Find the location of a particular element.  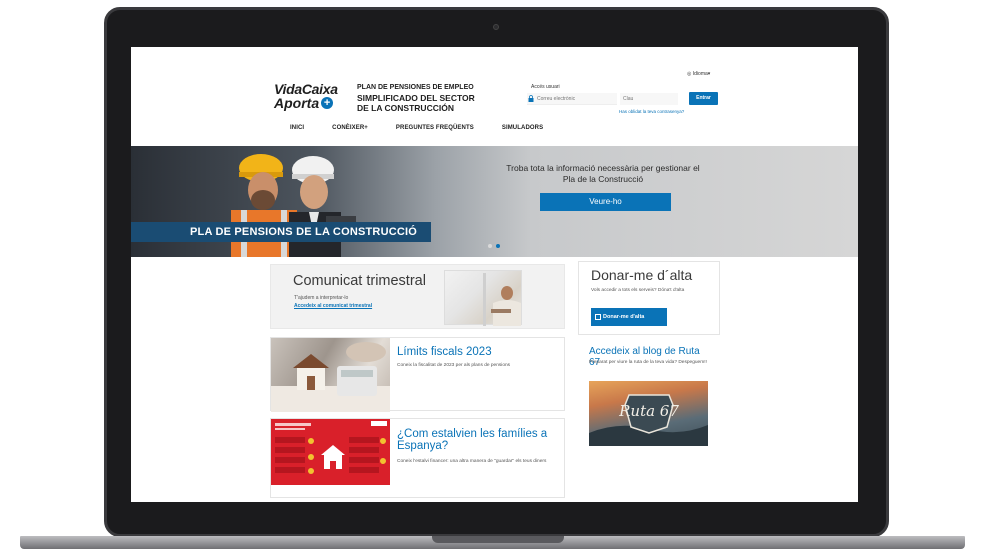

ruta67-sign-image: Ruta 67 is located at coordinates (648, 420).